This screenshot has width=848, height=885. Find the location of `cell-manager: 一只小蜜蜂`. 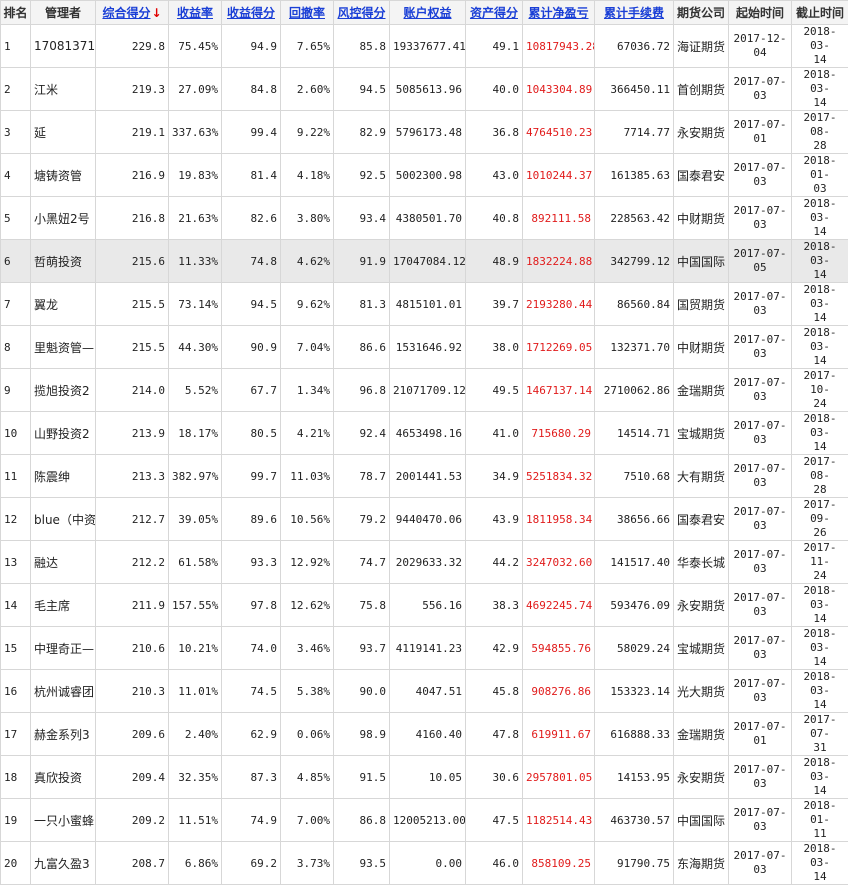

cell-manager: 一只小蜜蜂 is located at coordinates (63, 820).